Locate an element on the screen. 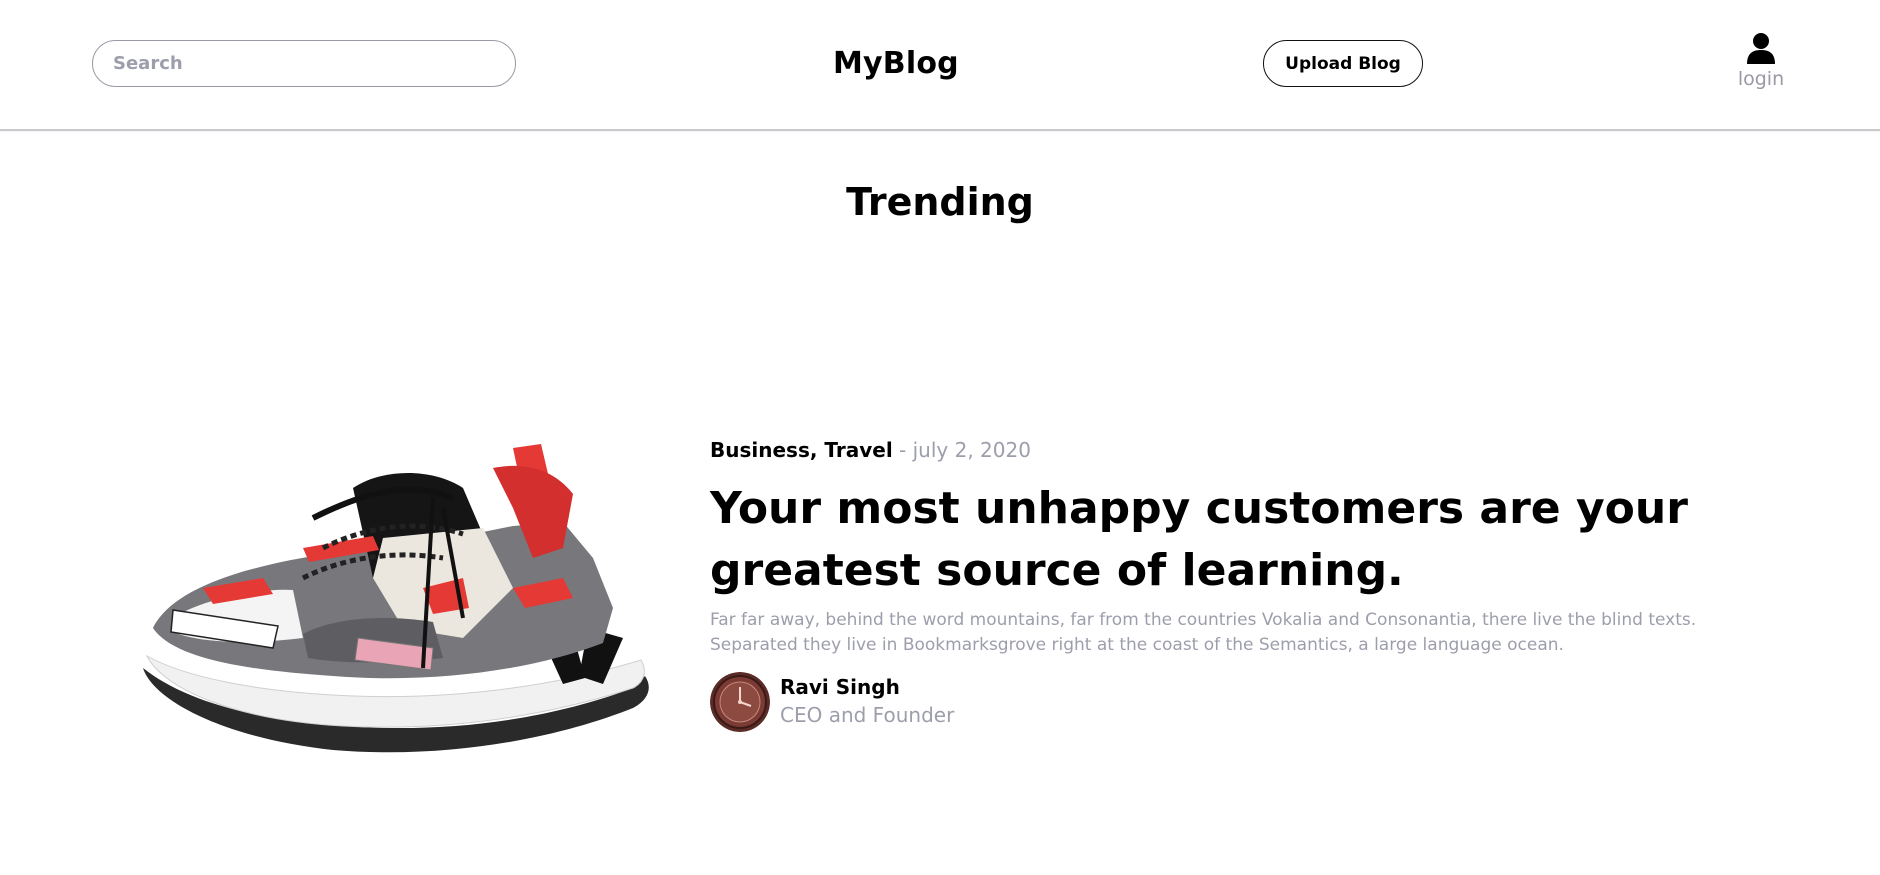 Image resolution: width=1880 pixels, height=875 pixels. author-name: Ravi Singh is located at coordinates (867, 687).